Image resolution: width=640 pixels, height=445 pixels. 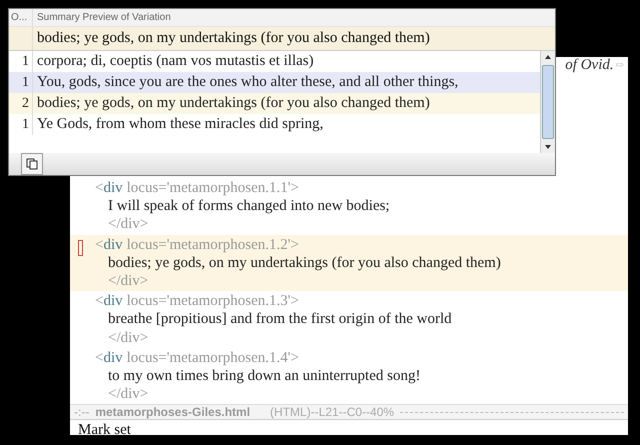 I want to click on text-line: to my own times bring down an uninterrupted song!, so click(x=264, y=376).